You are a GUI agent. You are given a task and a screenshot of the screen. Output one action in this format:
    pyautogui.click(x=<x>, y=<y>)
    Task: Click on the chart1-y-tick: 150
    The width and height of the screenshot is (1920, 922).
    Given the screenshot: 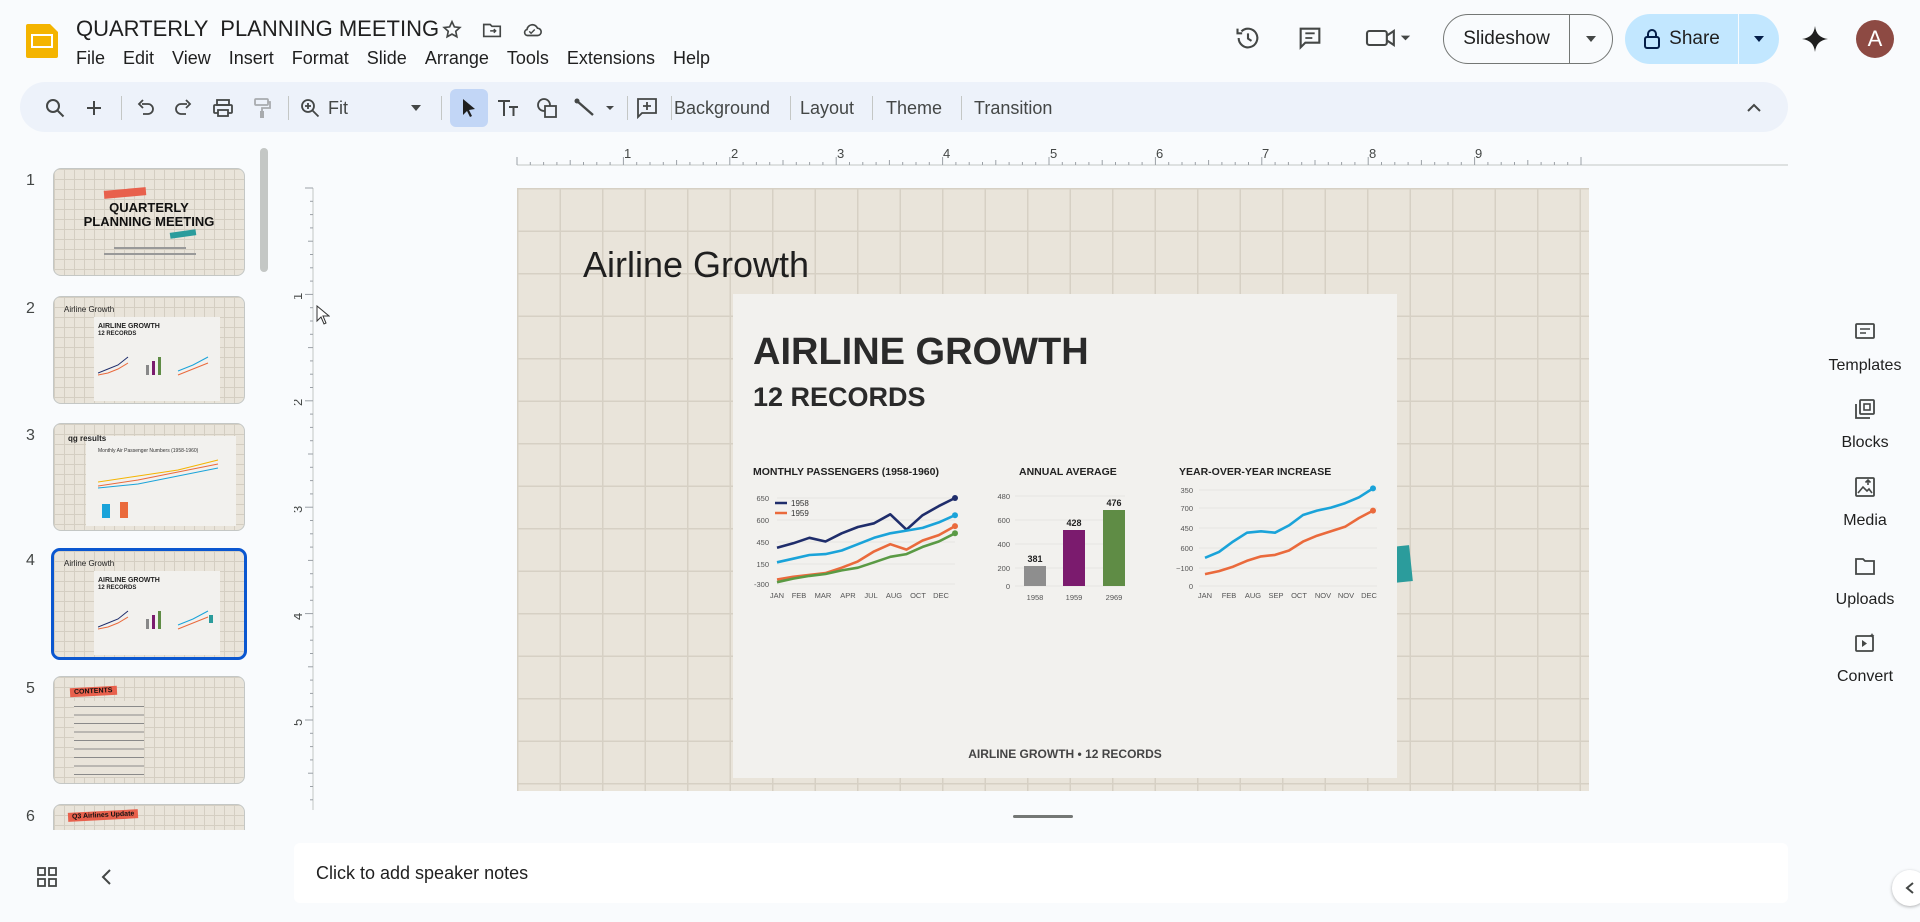 What is the action you would take?
    pyautogui.click(x=762, y=564)
    